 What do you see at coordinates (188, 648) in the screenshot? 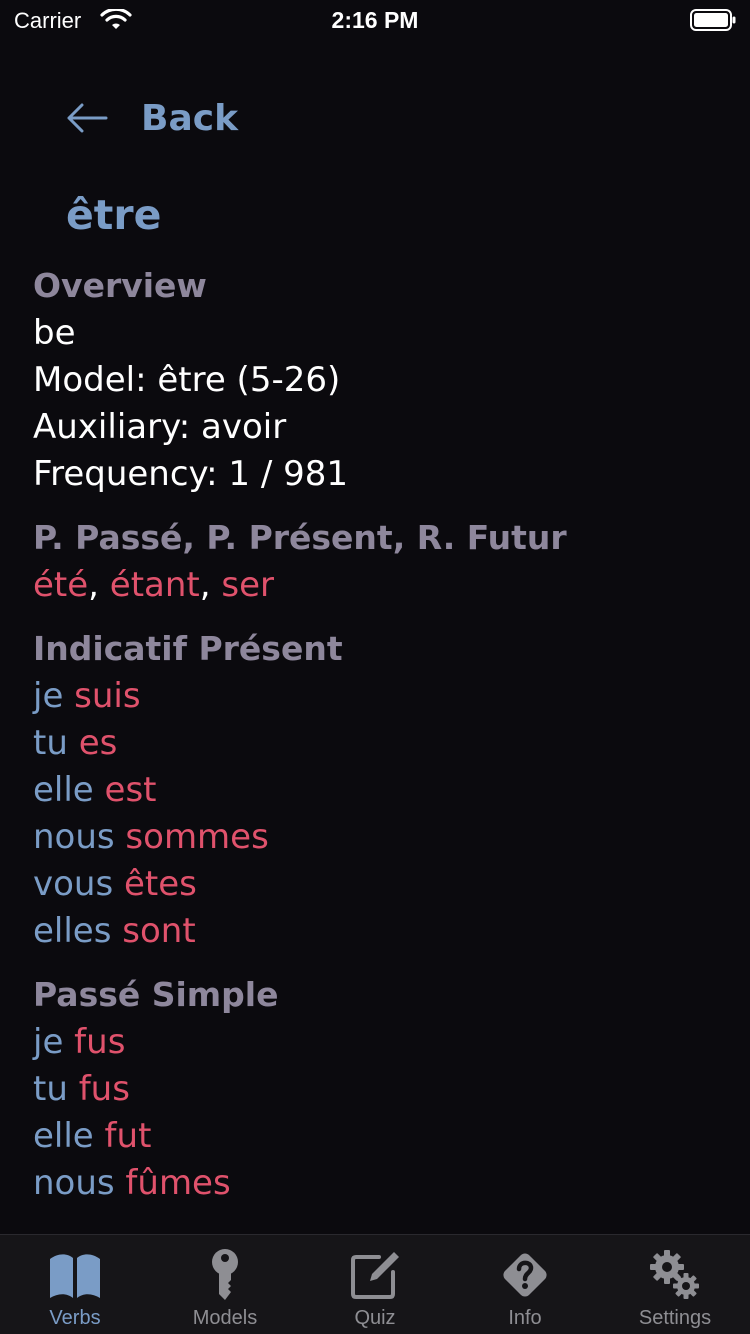
I see `indicatif-present-title: Indicatif Présent` at bounding box center [188, 648].